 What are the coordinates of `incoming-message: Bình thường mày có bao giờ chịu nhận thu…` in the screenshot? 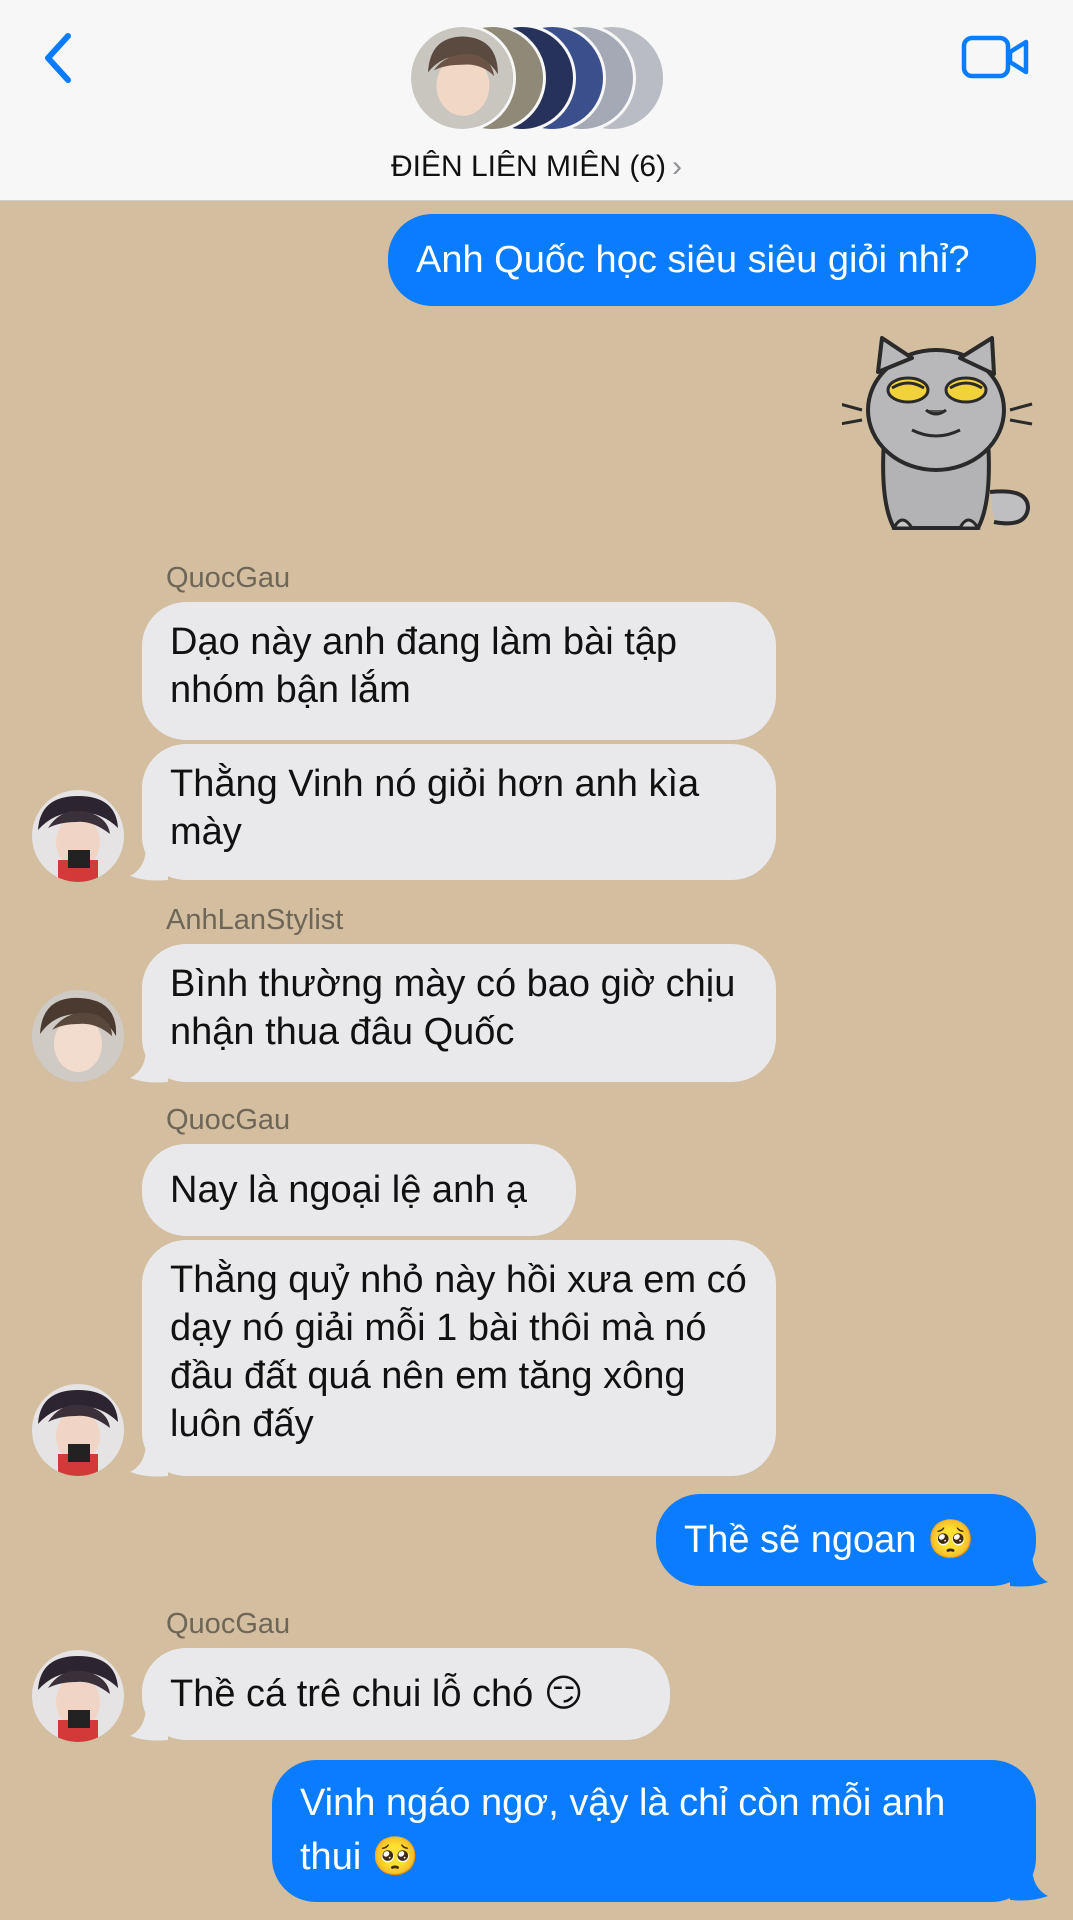 It's located at (459, 1013).